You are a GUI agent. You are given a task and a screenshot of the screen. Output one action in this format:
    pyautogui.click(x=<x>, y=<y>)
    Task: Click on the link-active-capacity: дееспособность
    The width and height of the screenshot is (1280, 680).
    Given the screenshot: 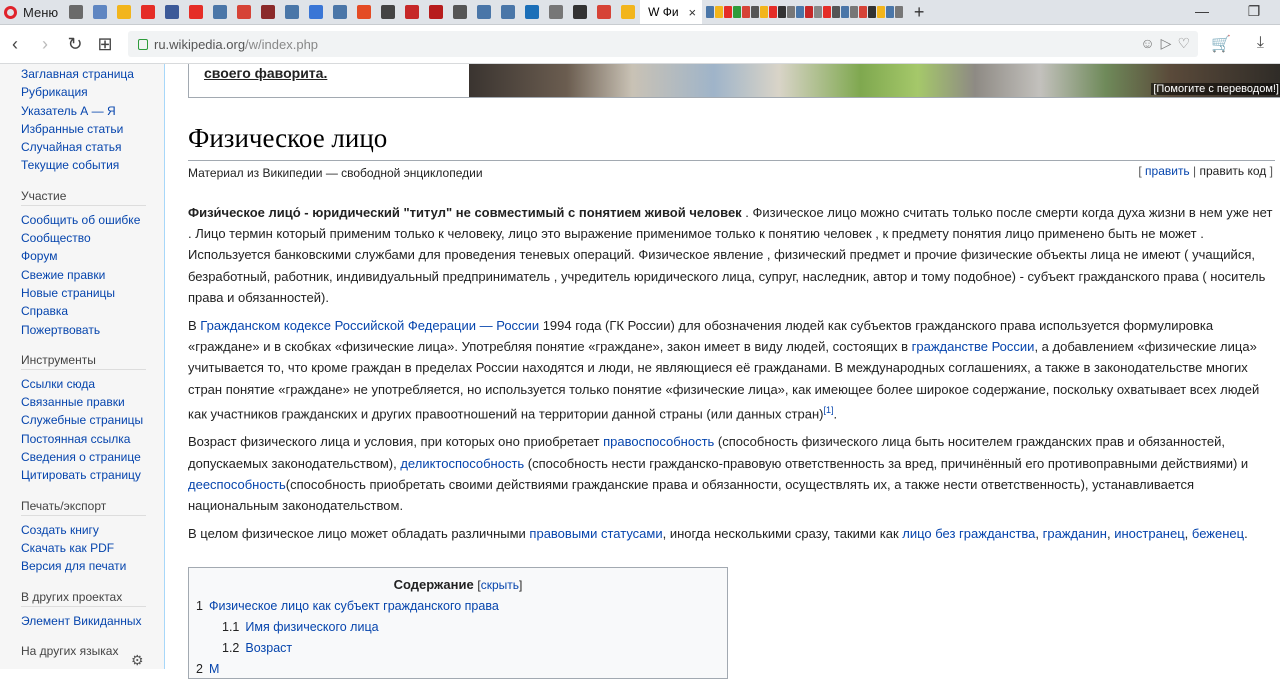 What is the action you would take?
    pyautogui.click(x=237, y=484)
    